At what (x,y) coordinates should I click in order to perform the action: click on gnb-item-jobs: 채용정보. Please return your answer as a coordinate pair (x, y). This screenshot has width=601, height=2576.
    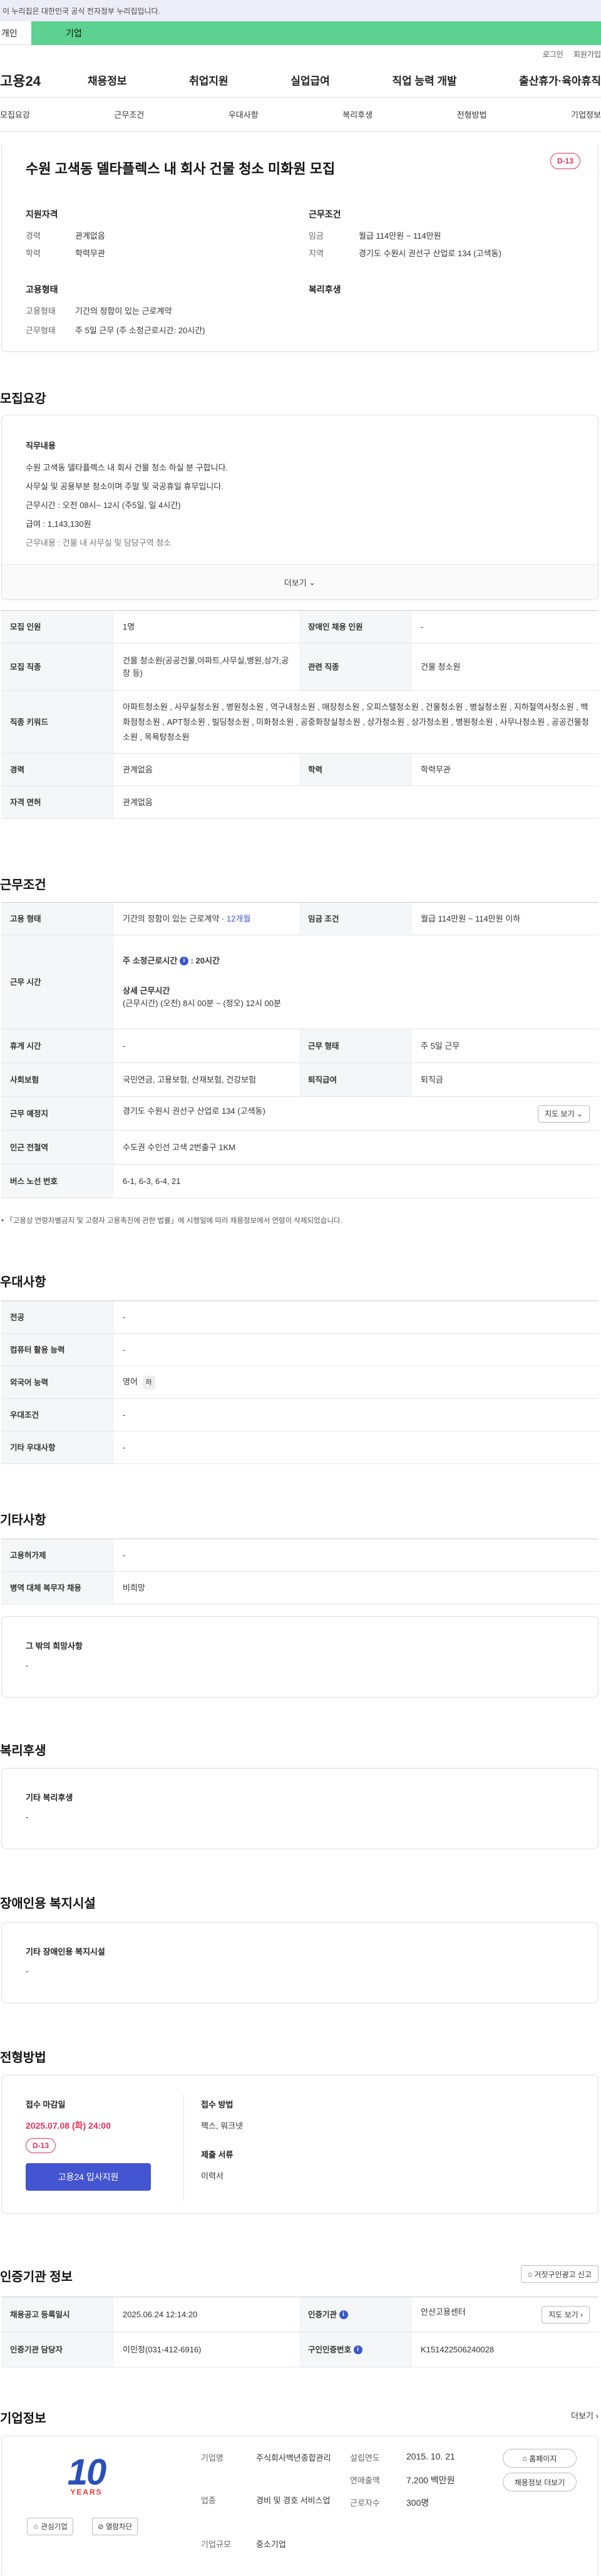
    Looking at the image, I should click on (107, 80).